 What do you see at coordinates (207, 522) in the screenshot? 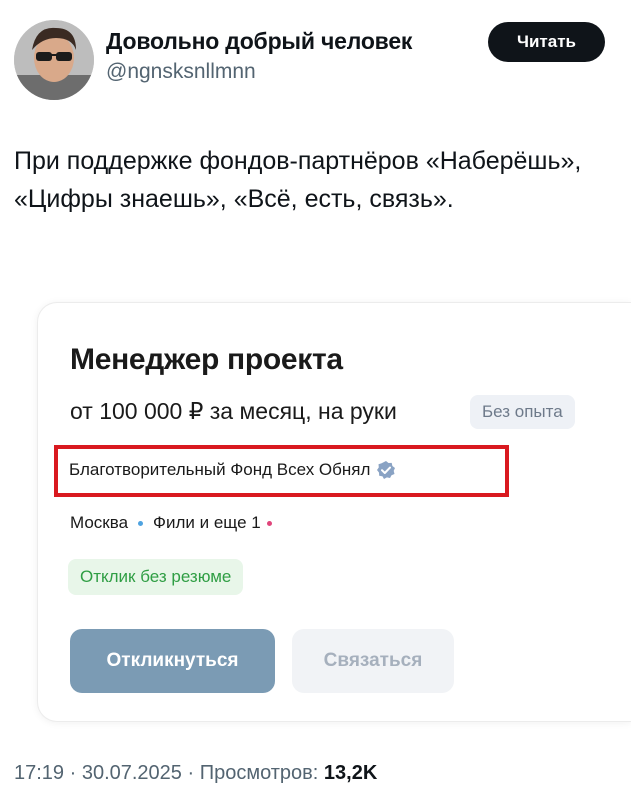
I see `metro-station: Фили и еще 1` at bounding box center [207, 522].